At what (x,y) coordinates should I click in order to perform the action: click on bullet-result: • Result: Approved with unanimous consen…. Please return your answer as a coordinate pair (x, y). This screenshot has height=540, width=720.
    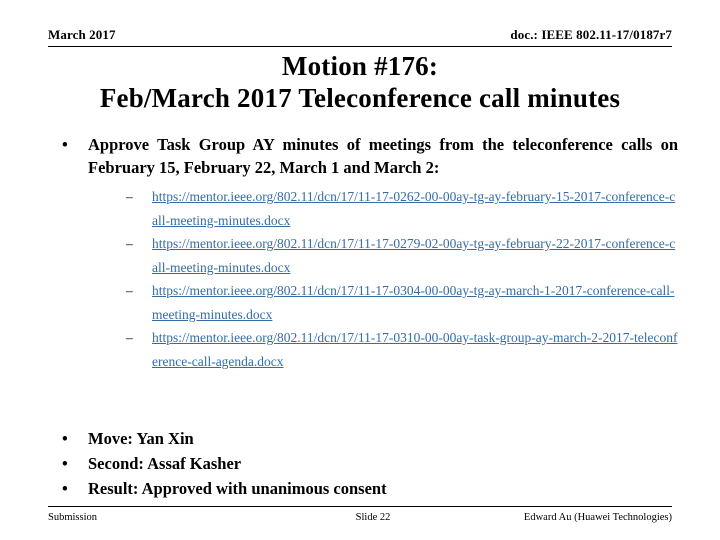
    Looking at the image, I should click on (366, 489).